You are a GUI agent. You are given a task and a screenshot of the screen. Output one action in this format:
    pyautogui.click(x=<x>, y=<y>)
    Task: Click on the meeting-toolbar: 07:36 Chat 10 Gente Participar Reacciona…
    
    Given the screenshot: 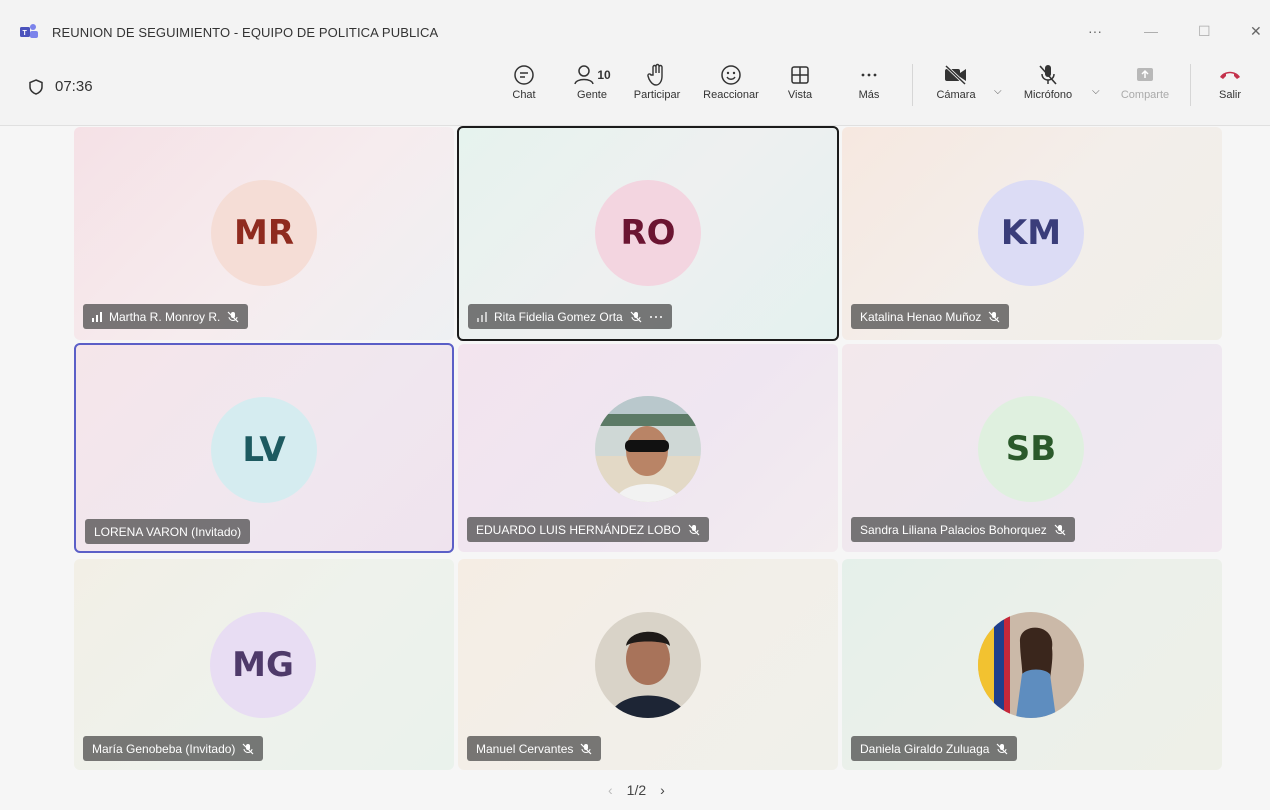 What is the action you would take?
    pyautogui.click(x=635, y=86)
    